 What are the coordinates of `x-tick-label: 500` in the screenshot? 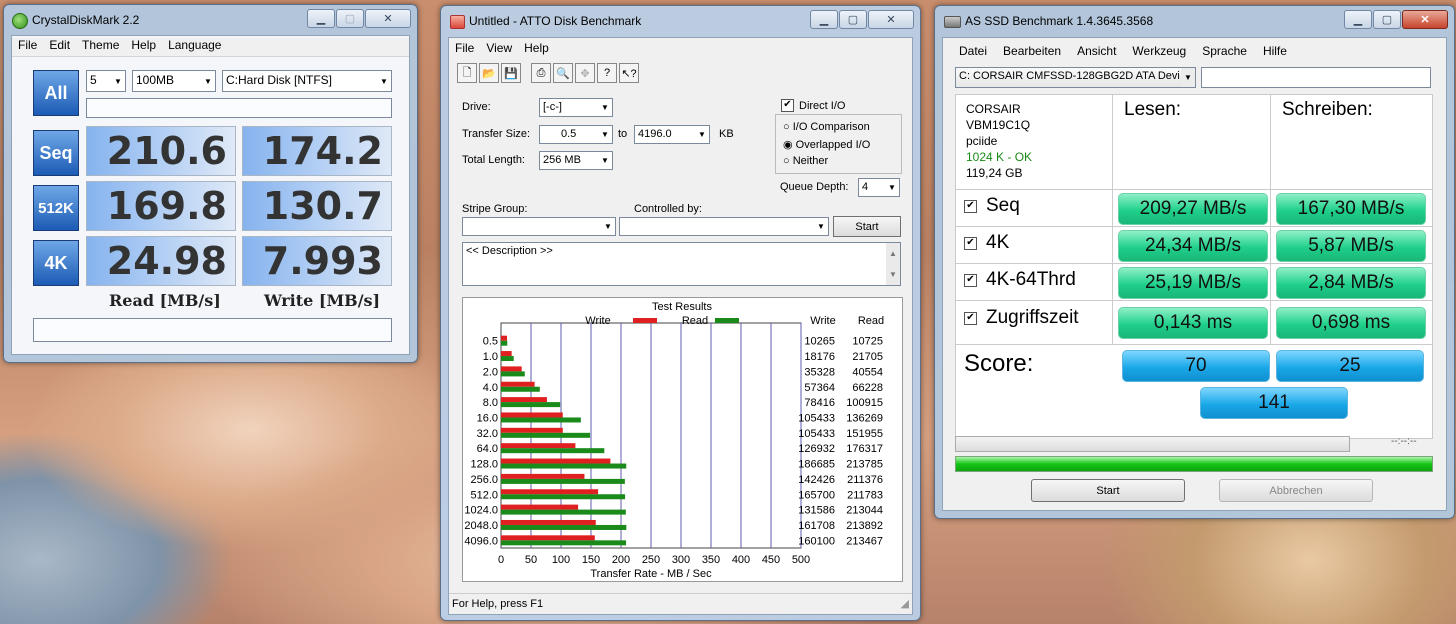 It's located at (801, 560).